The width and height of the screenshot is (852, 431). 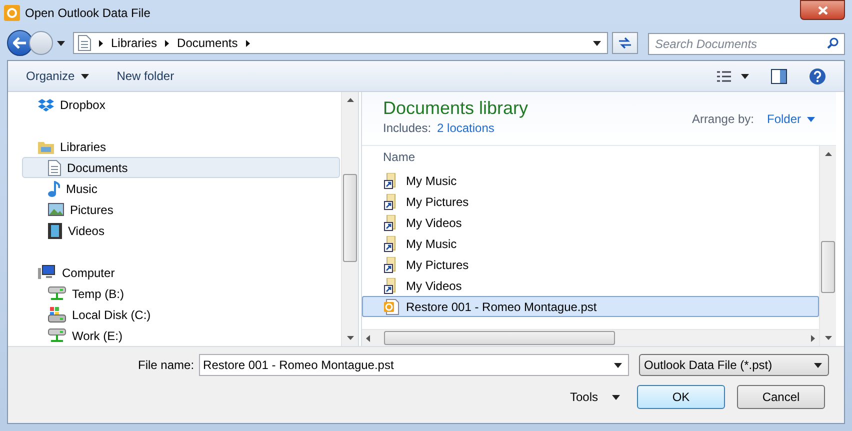 What do you see at coordinates (414, 365) in the screenshot?
I see `file-name-field: Restore 001 - Romeo Montague.pst` at bounding box center [414, 365].